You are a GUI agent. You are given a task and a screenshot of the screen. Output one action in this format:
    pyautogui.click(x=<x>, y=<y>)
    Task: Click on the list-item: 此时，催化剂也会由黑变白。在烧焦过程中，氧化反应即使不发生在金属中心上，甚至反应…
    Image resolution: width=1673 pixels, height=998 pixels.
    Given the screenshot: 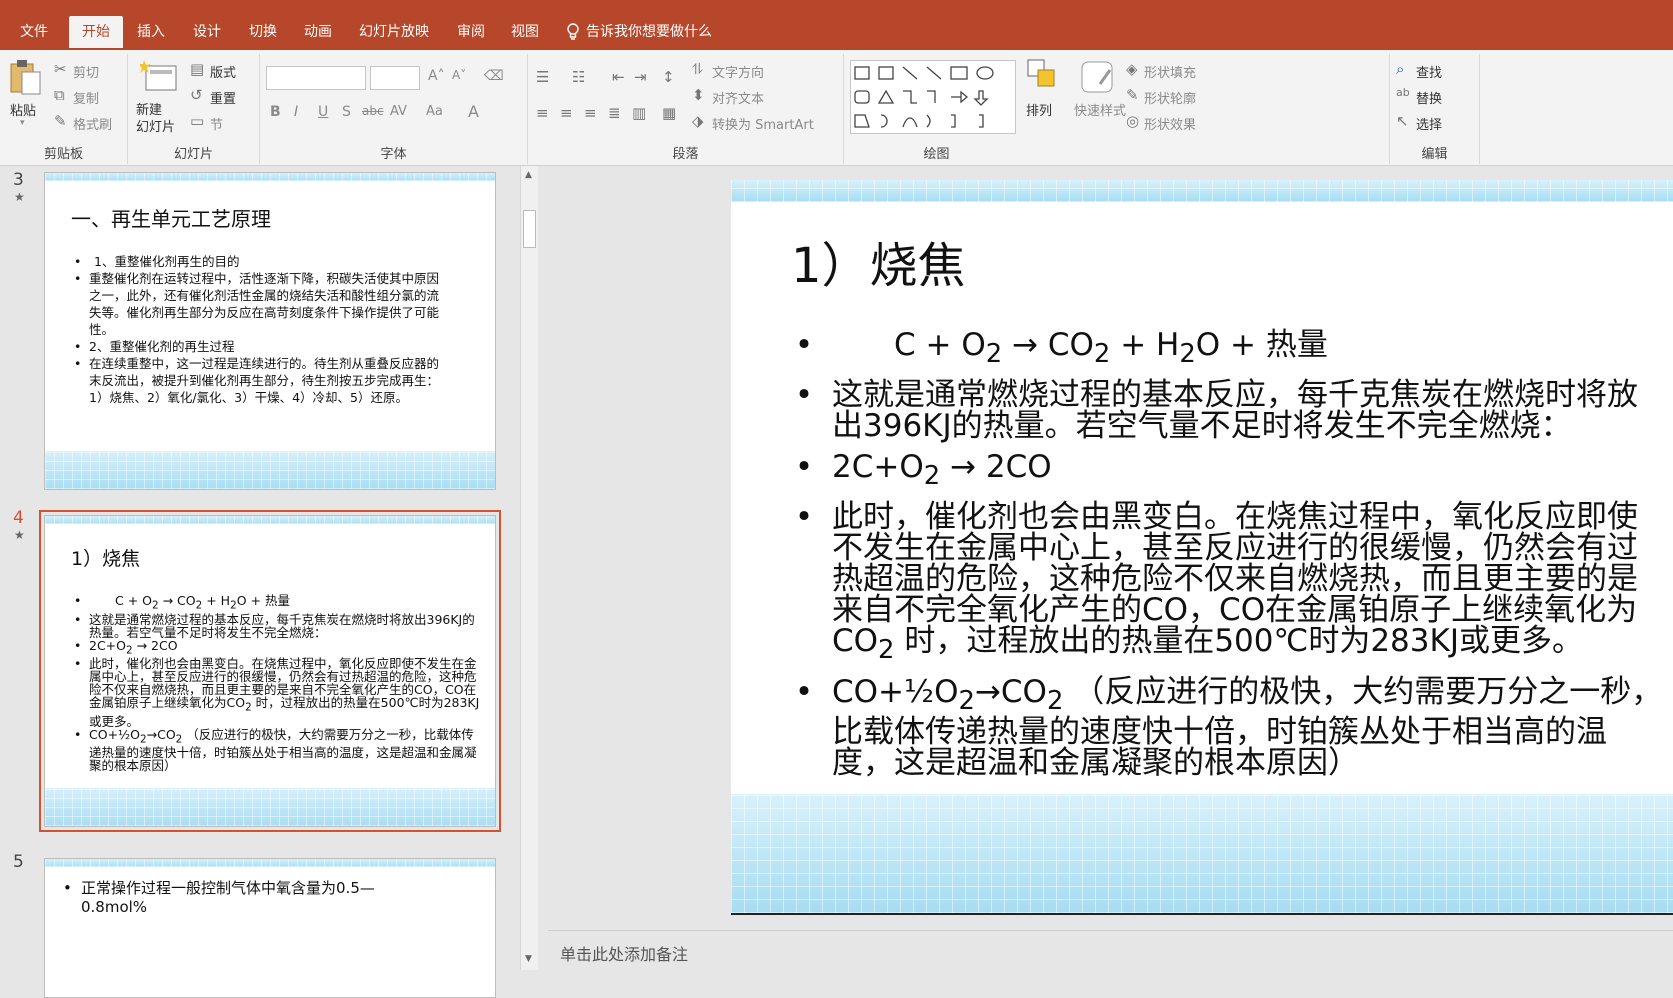 What is the action you would take?
    pyautogui.click(x=277, y=692)
    